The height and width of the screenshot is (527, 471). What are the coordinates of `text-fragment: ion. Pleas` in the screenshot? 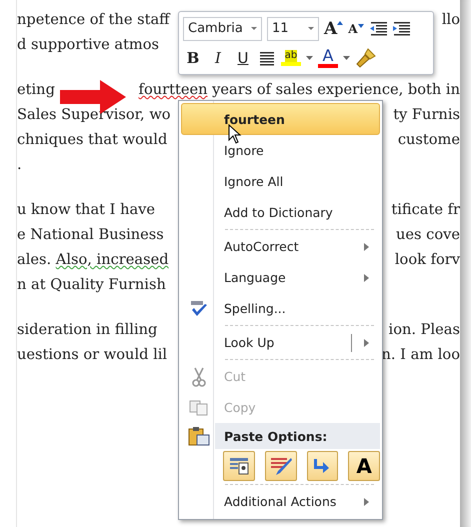 It's located at (424, 329).